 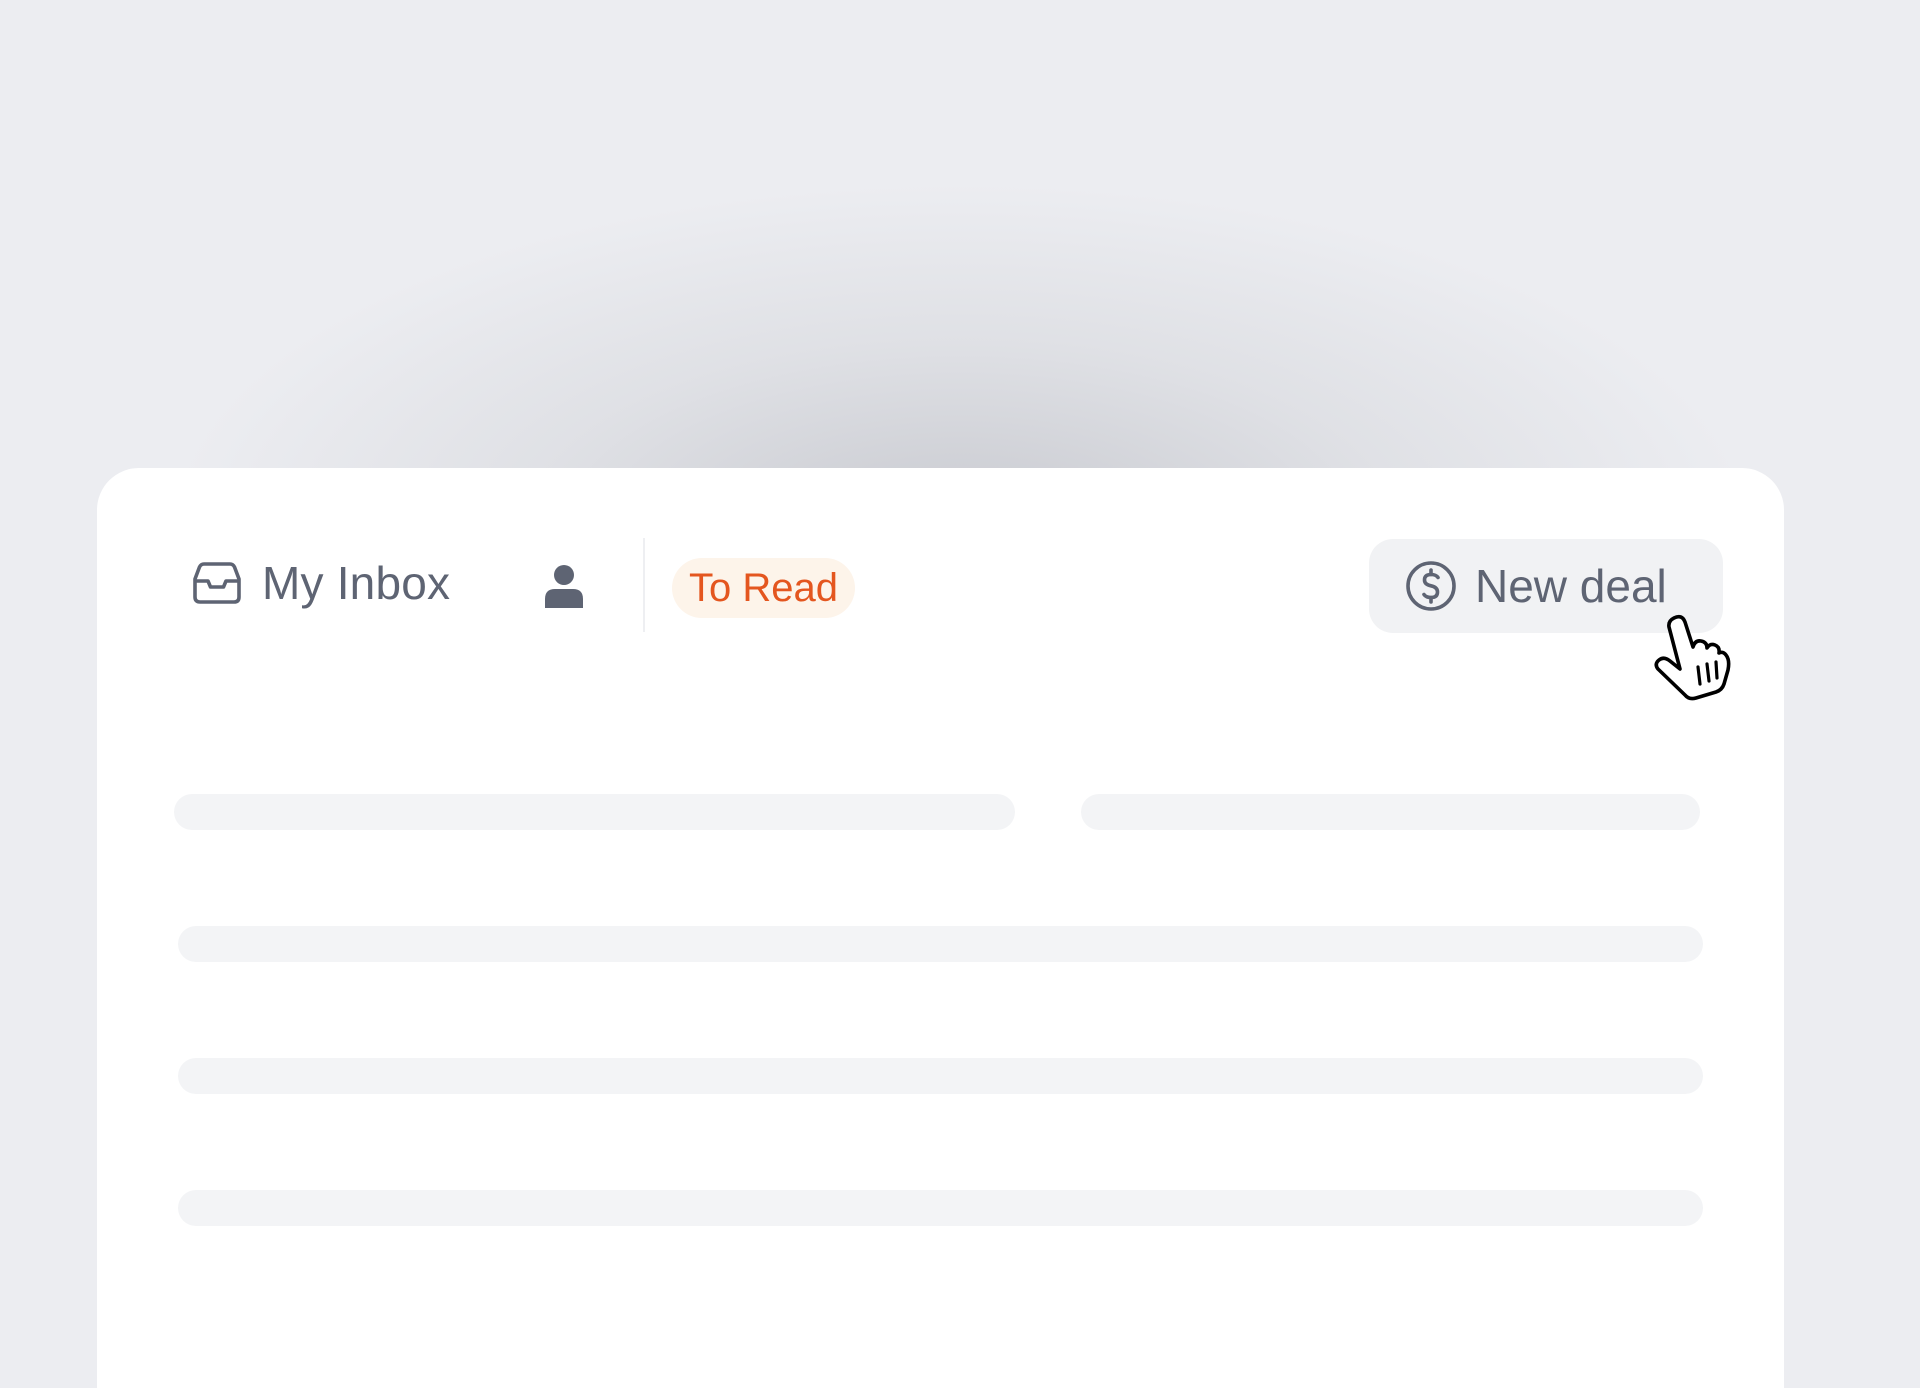 What do you see at coordinates (356, 583) in the screenshot?
I see `my-inbox-label: My Inbox` at bounding box center [356, 583].